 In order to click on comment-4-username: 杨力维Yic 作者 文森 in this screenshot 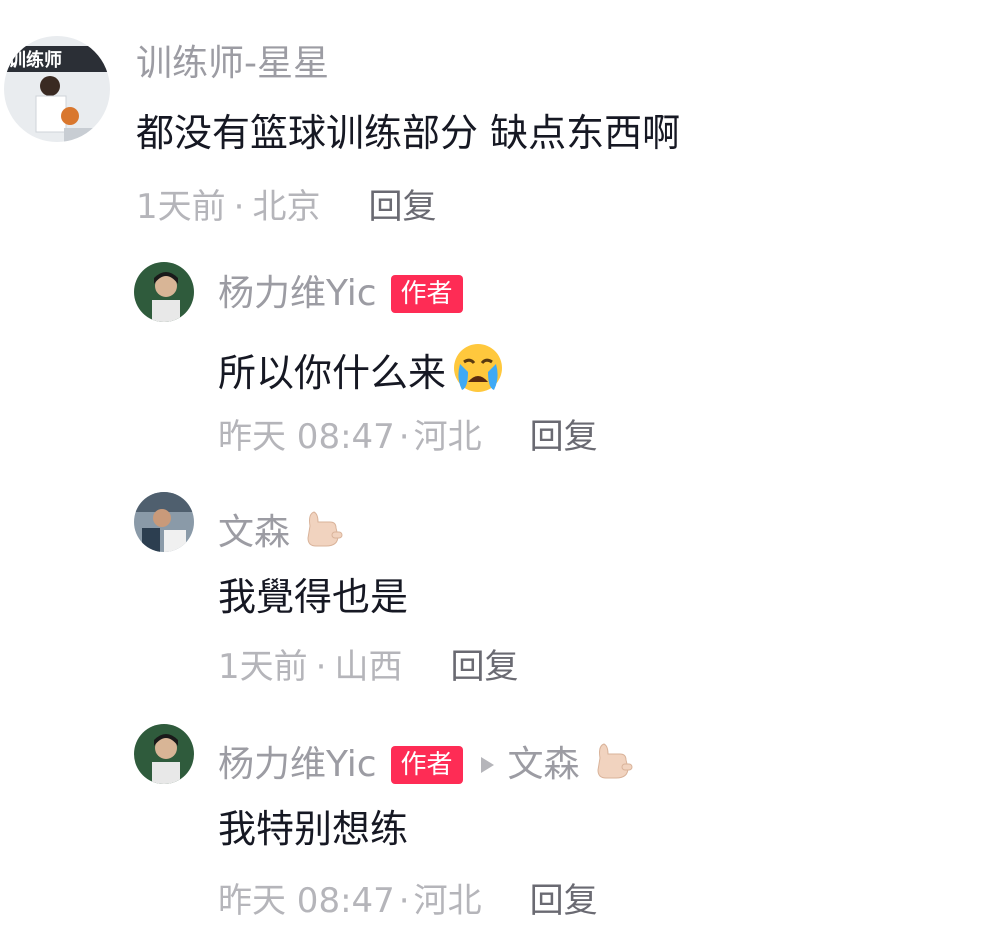, I will do `click(427, 764)`.